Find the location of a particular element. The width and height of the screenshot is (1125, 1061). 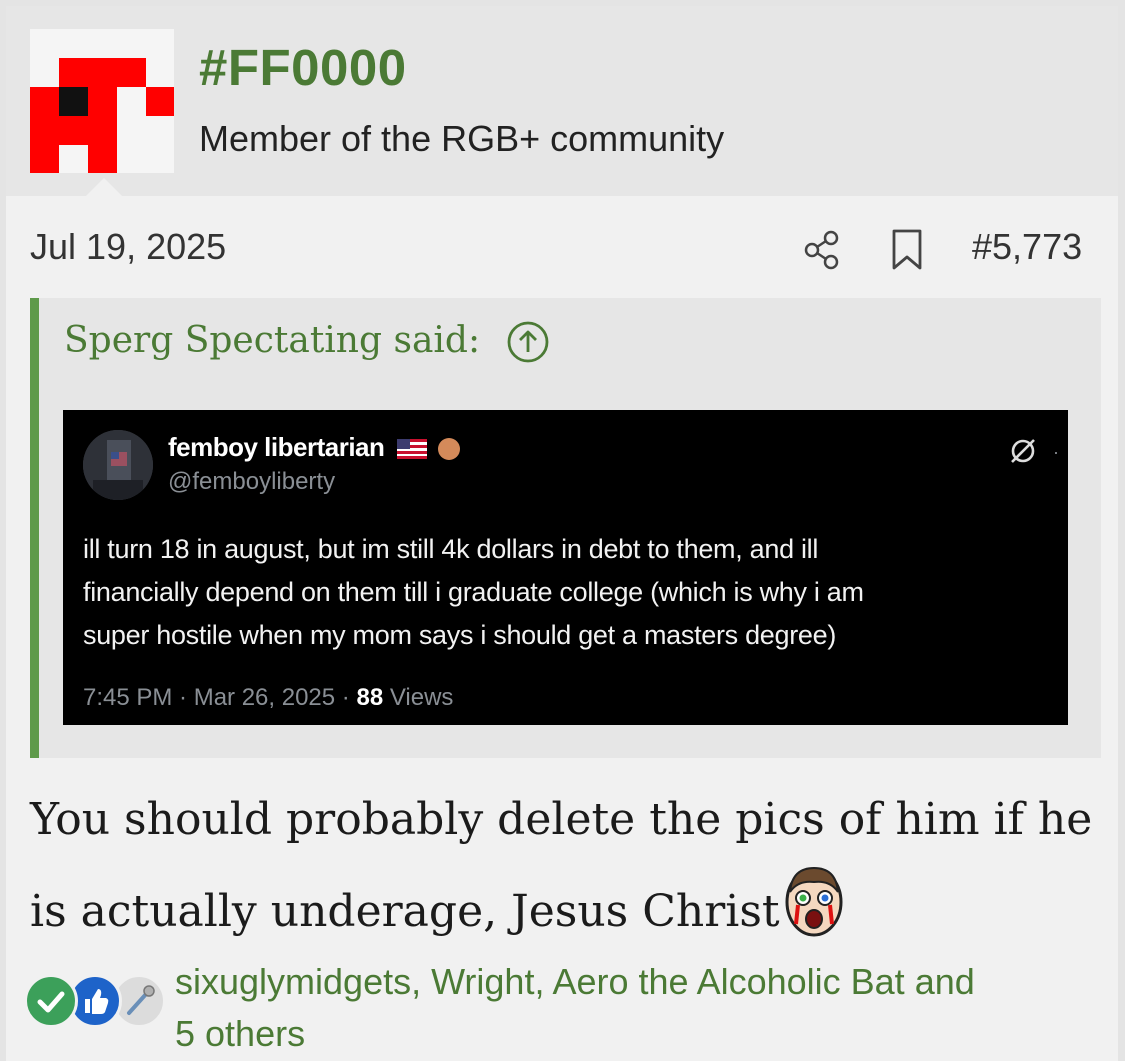

quote-author-said: Sperg Spectating said: is located at coordinates (272, 340).